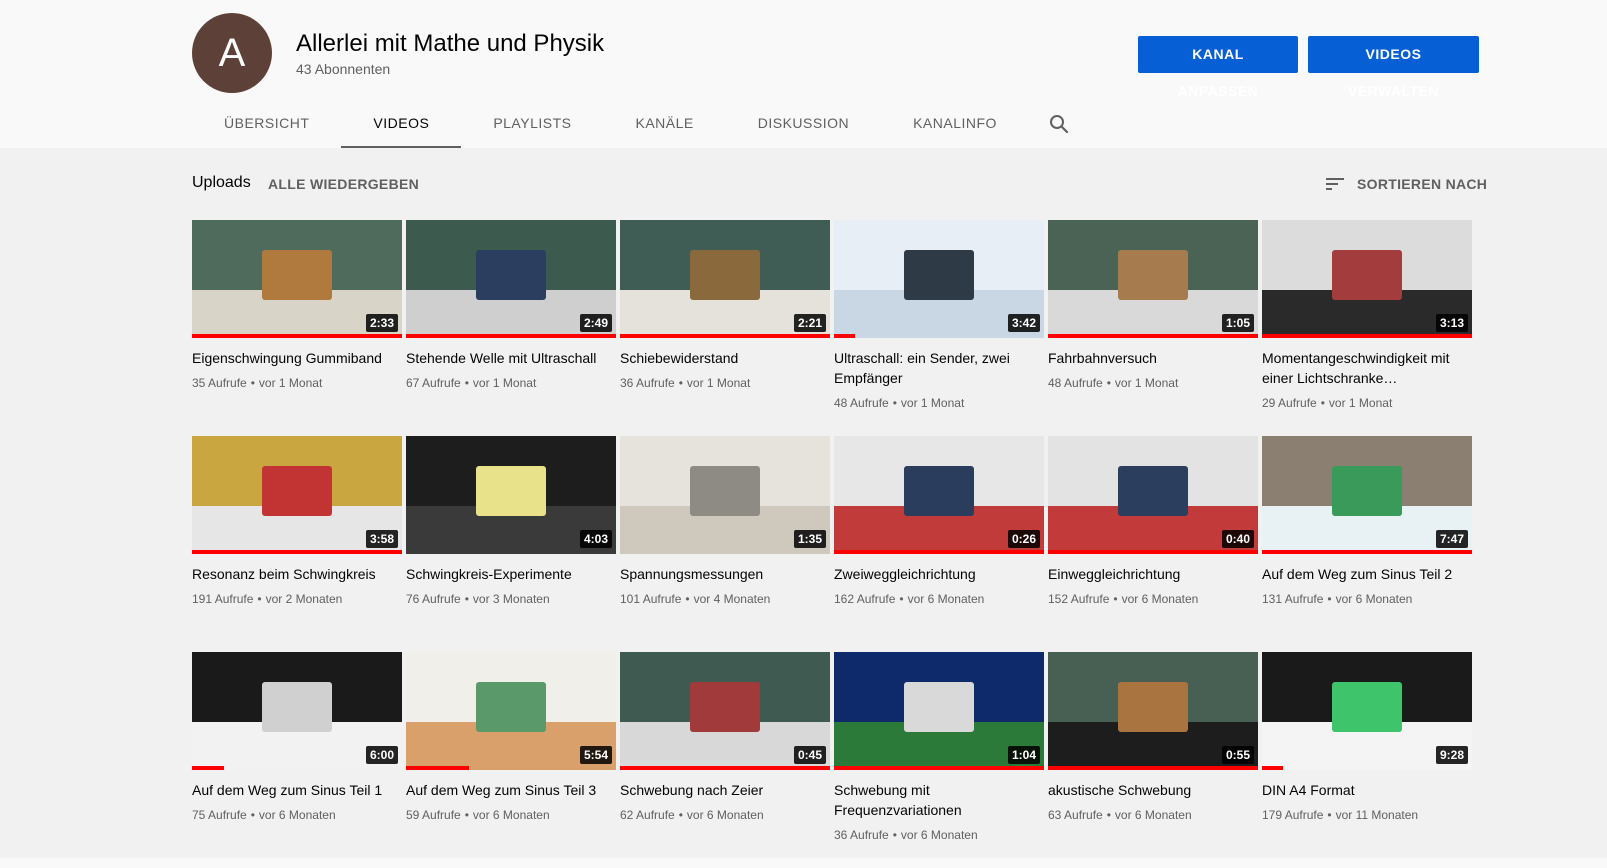  I want to click on view-count: 59 Aufrufe, so click(433, 815).